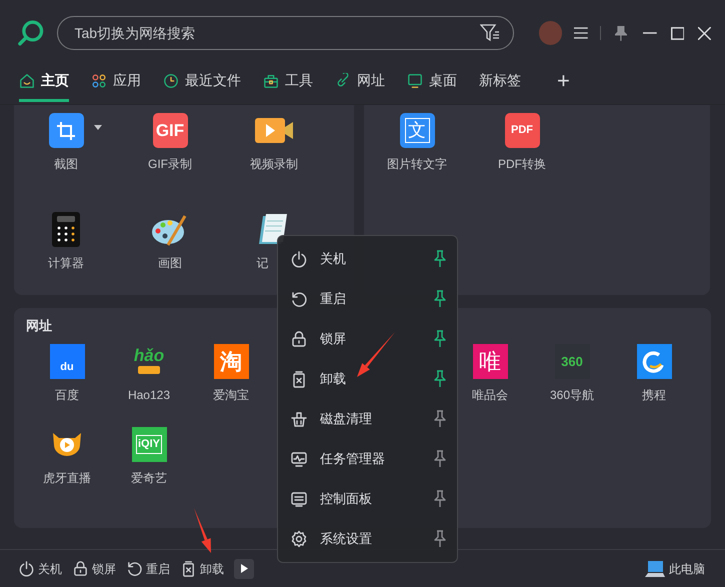  Describe the element at coordinates (188, 568) in the screenshot. I see `trash-box-icon` at that location.